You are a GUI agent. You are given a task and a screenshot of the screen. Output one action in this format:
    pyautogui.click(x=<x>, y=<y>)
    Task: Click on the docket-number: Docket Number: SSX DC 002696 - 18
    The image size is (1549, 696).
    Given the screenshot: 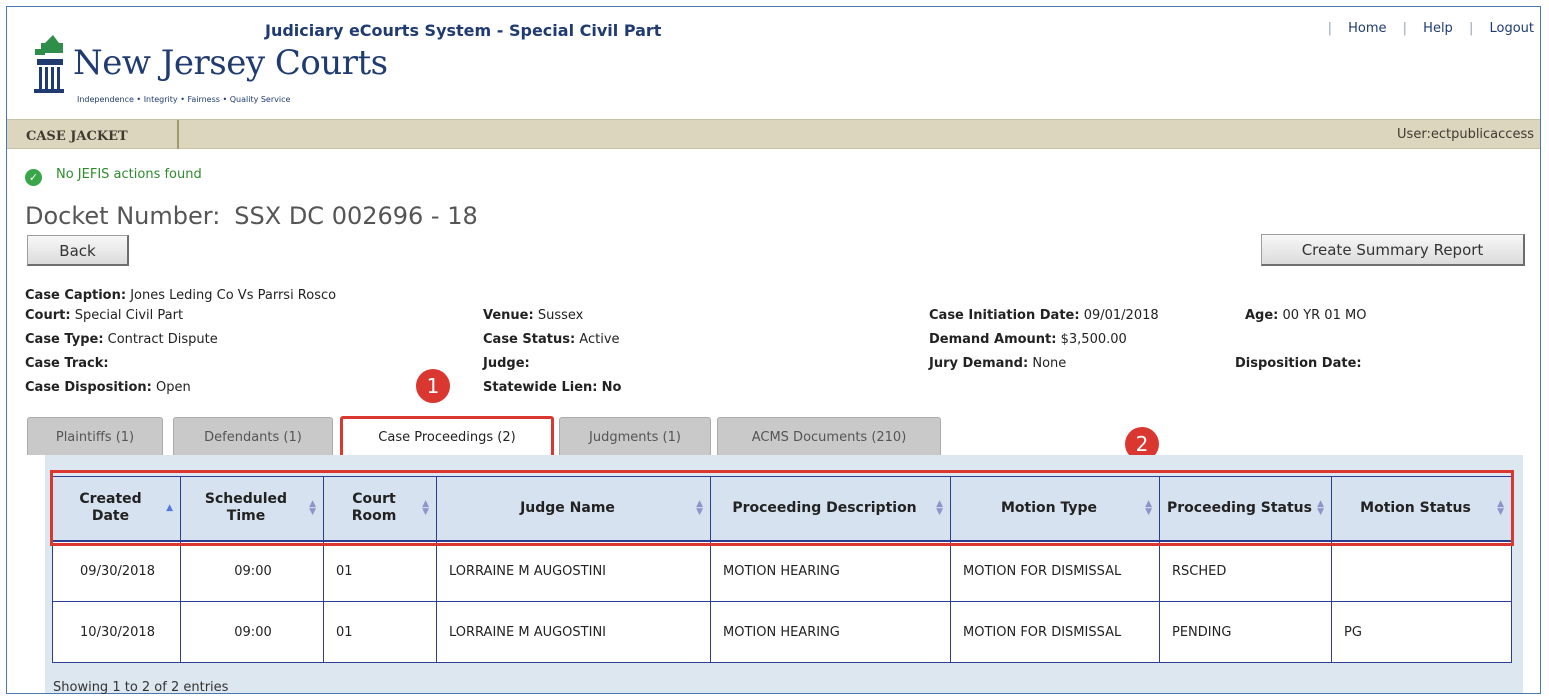 What is the action you would take?
    pyautogui.click(x=251, y=216)
    